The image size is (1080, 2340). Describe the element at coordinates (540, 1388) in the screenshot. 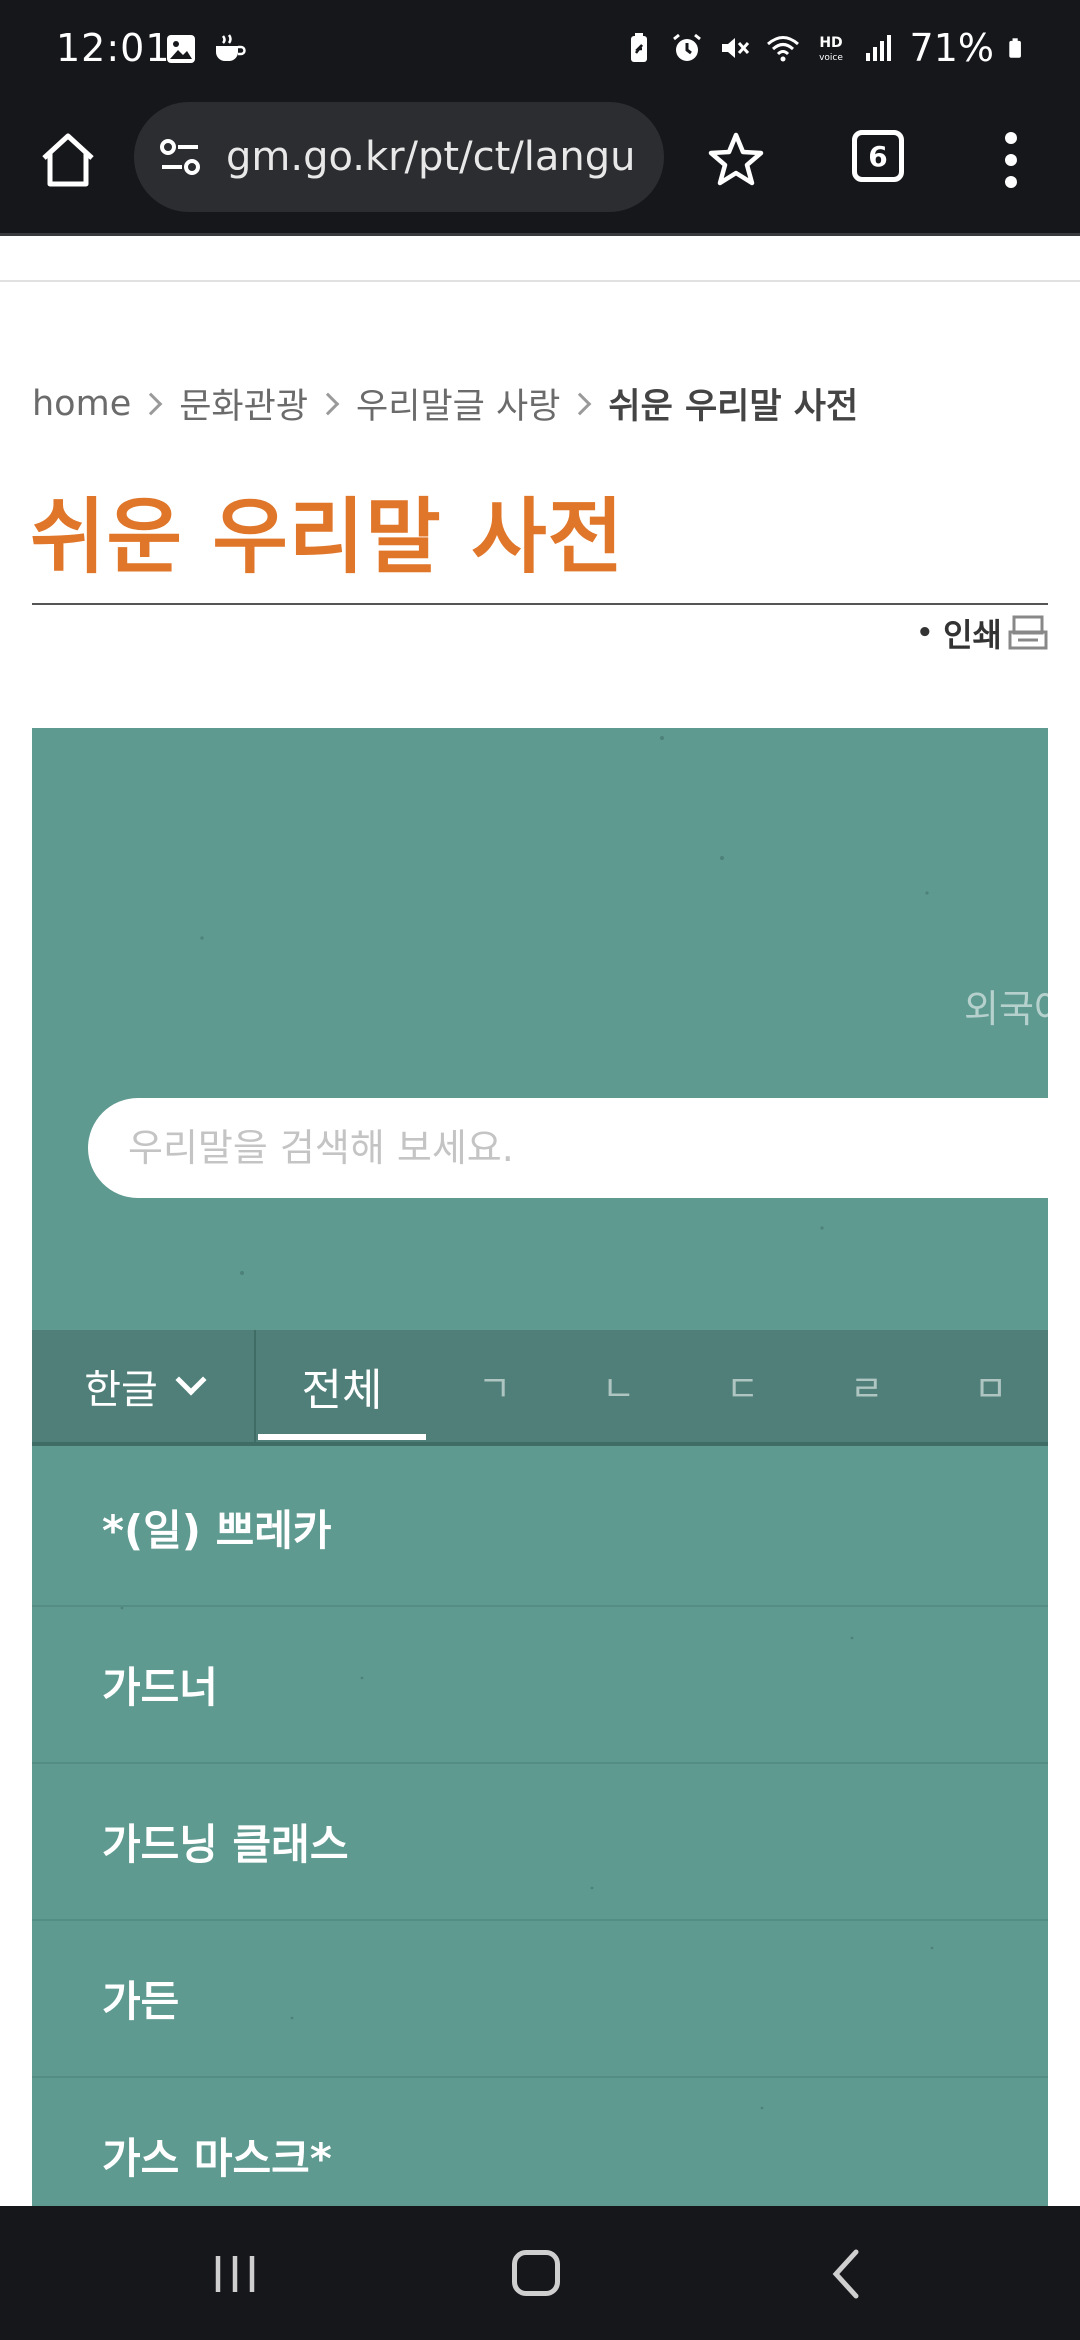

I see `index-bar: 한글 전체 ㄱ ㄴ ㄷ ㄹ ㅁ` at that location.